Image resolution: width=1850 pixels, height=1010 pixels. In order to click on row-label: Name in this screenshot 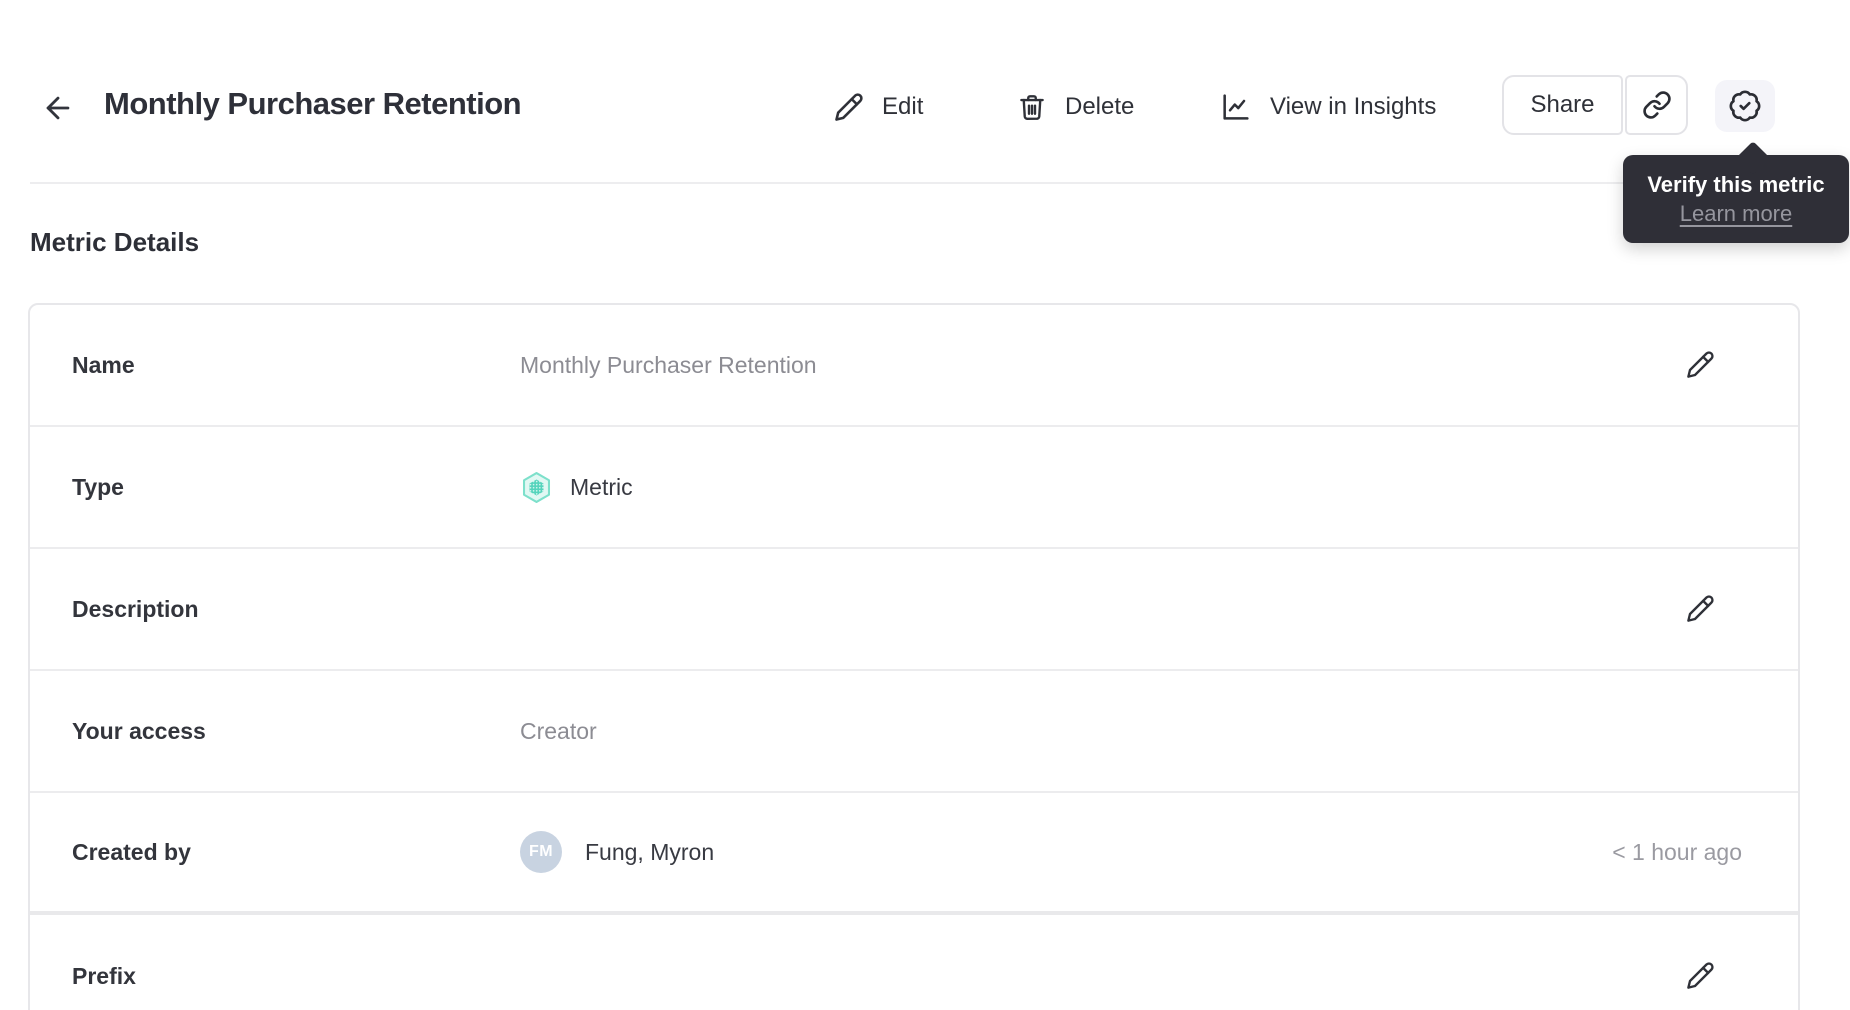, I will do `click(103, 364)`.